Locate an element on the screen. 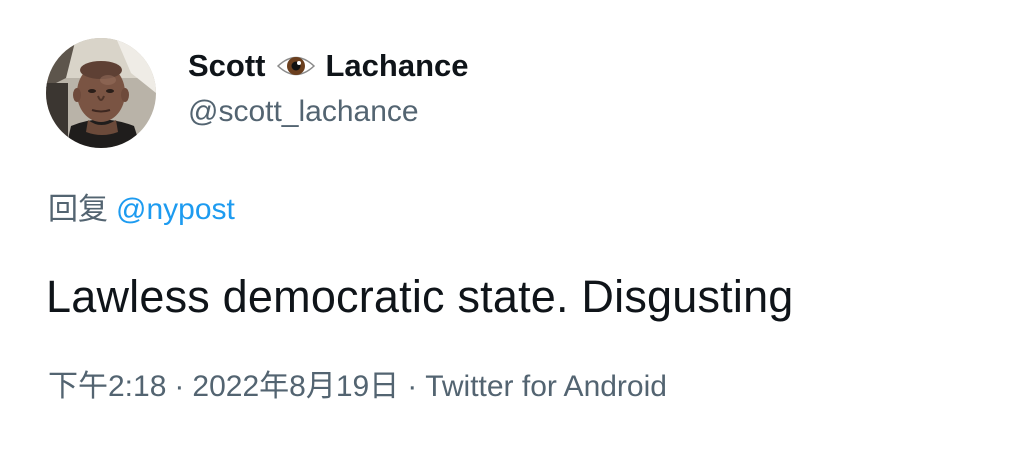 This screenshot has height=460, width=1015. tweet-text: Lawless democratic state. Disgusting is located at coordinates (420, 296).